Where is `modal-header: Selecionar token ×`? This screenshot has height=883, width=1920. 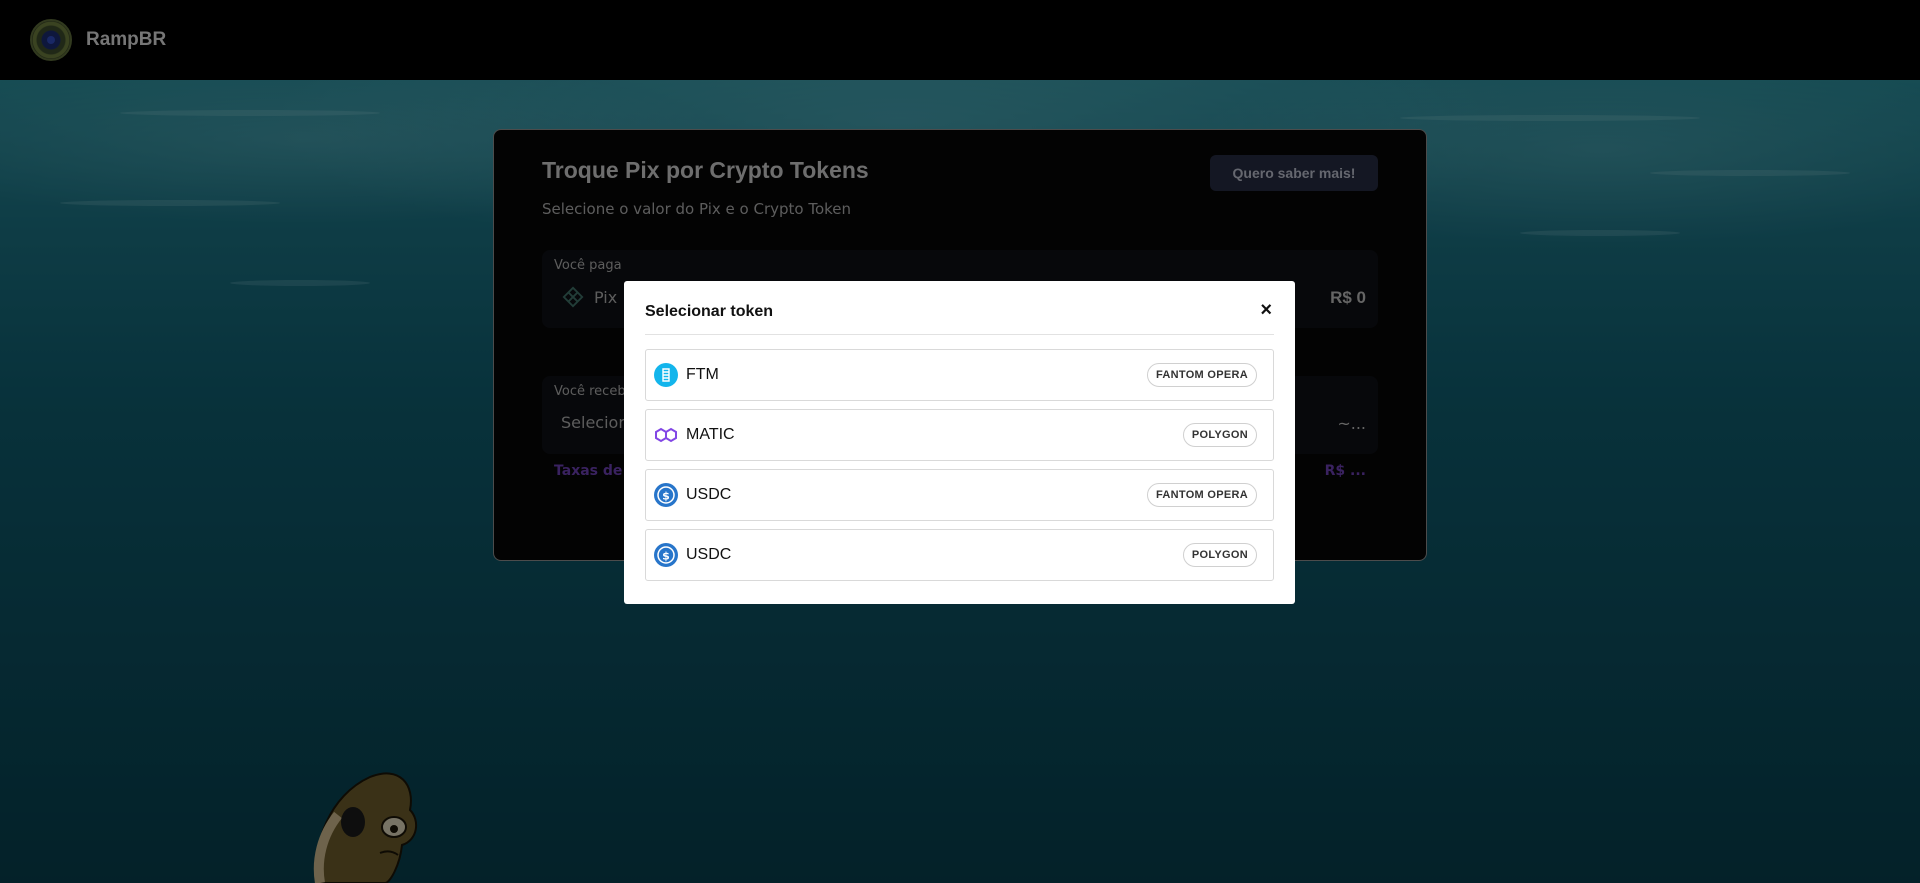 modal-header: Selecionar token × is located at coordinates (959, 308).